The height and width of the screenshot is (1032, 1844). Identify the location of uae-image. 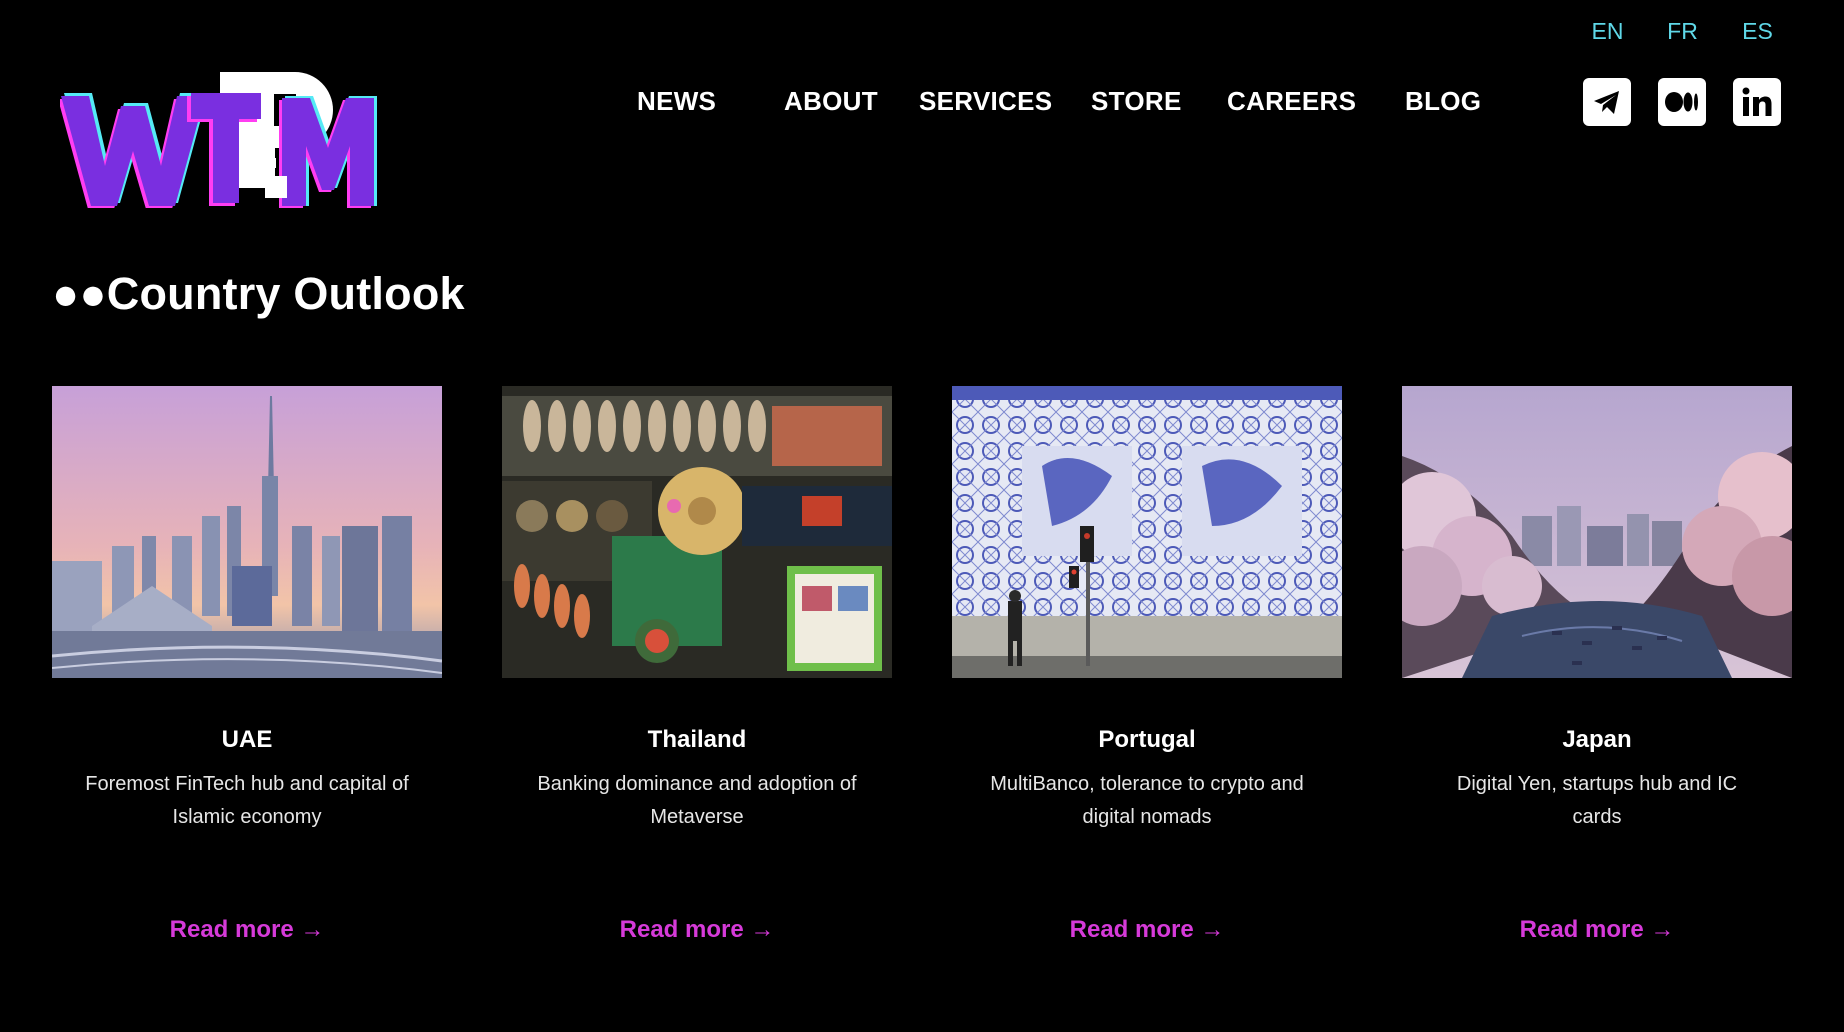
(247, 532).